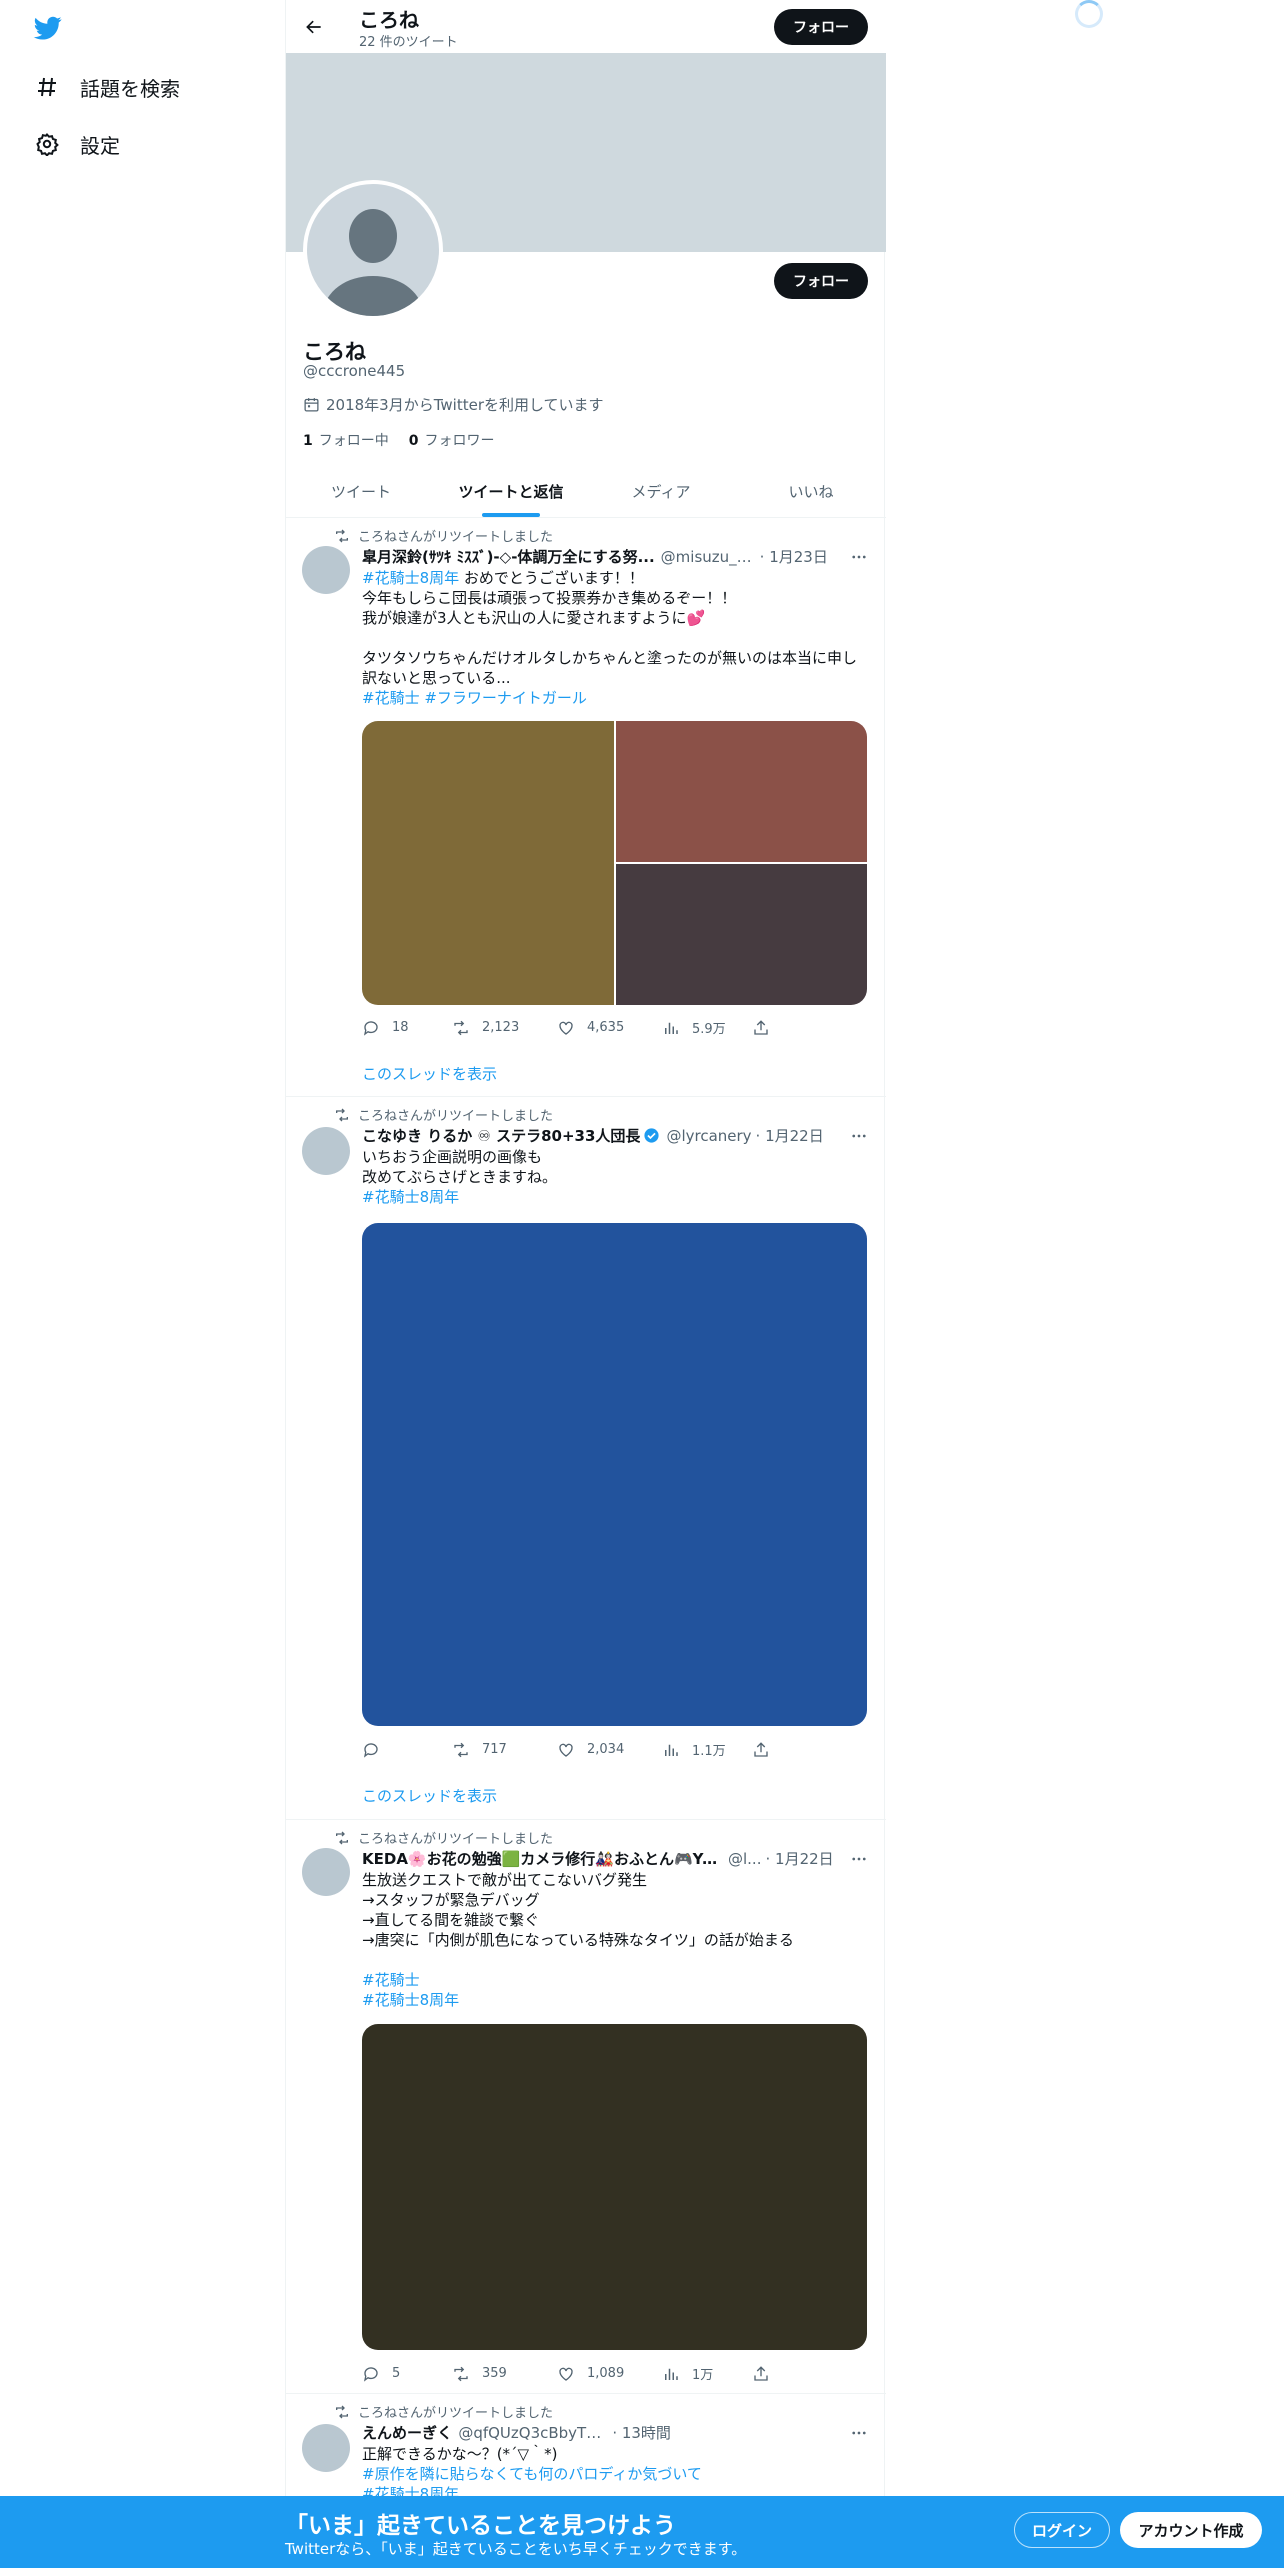 The width and height of the screenshot is (1284, 2568). What do you see at coordinates (821, 27) in the screenshot?
I see `header-follow-button: フォロー` at bounding box center [821, 27].